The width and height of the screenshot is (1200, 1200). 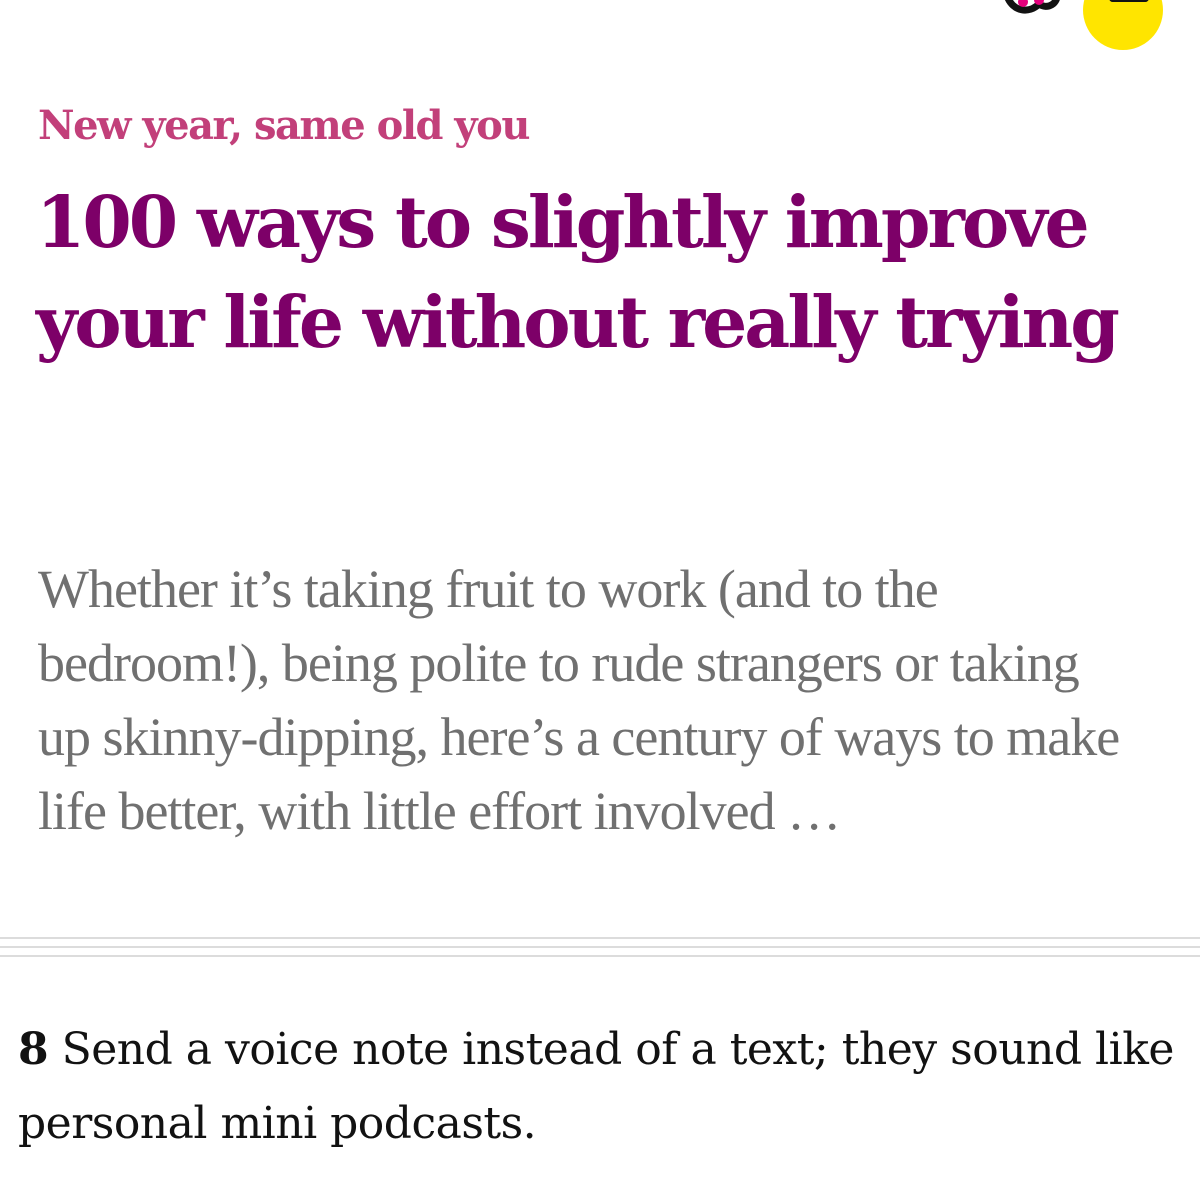 What do you see at coordinates (284, 125) in the screenshot?
I see `article-kicker: New year, same old you` at bounding box center [284, 125].